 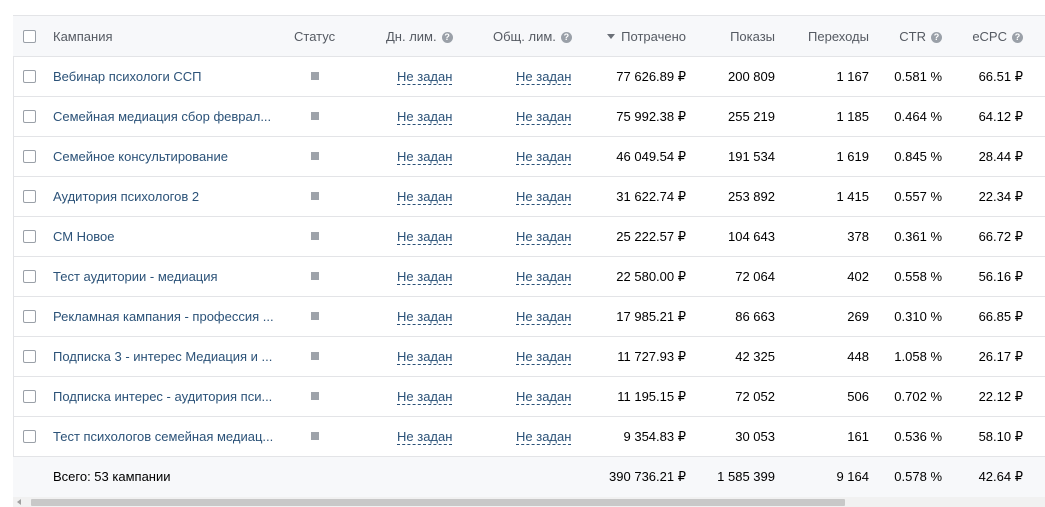 I want to click on header-ctr: CTR?, so click(x=920, y=37).